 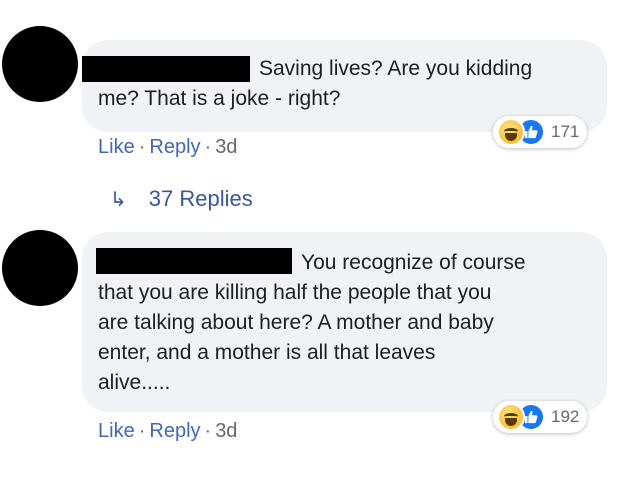 I want to click on view-replies-link: ↳ 37 Replies, so click(x=181, y=199).